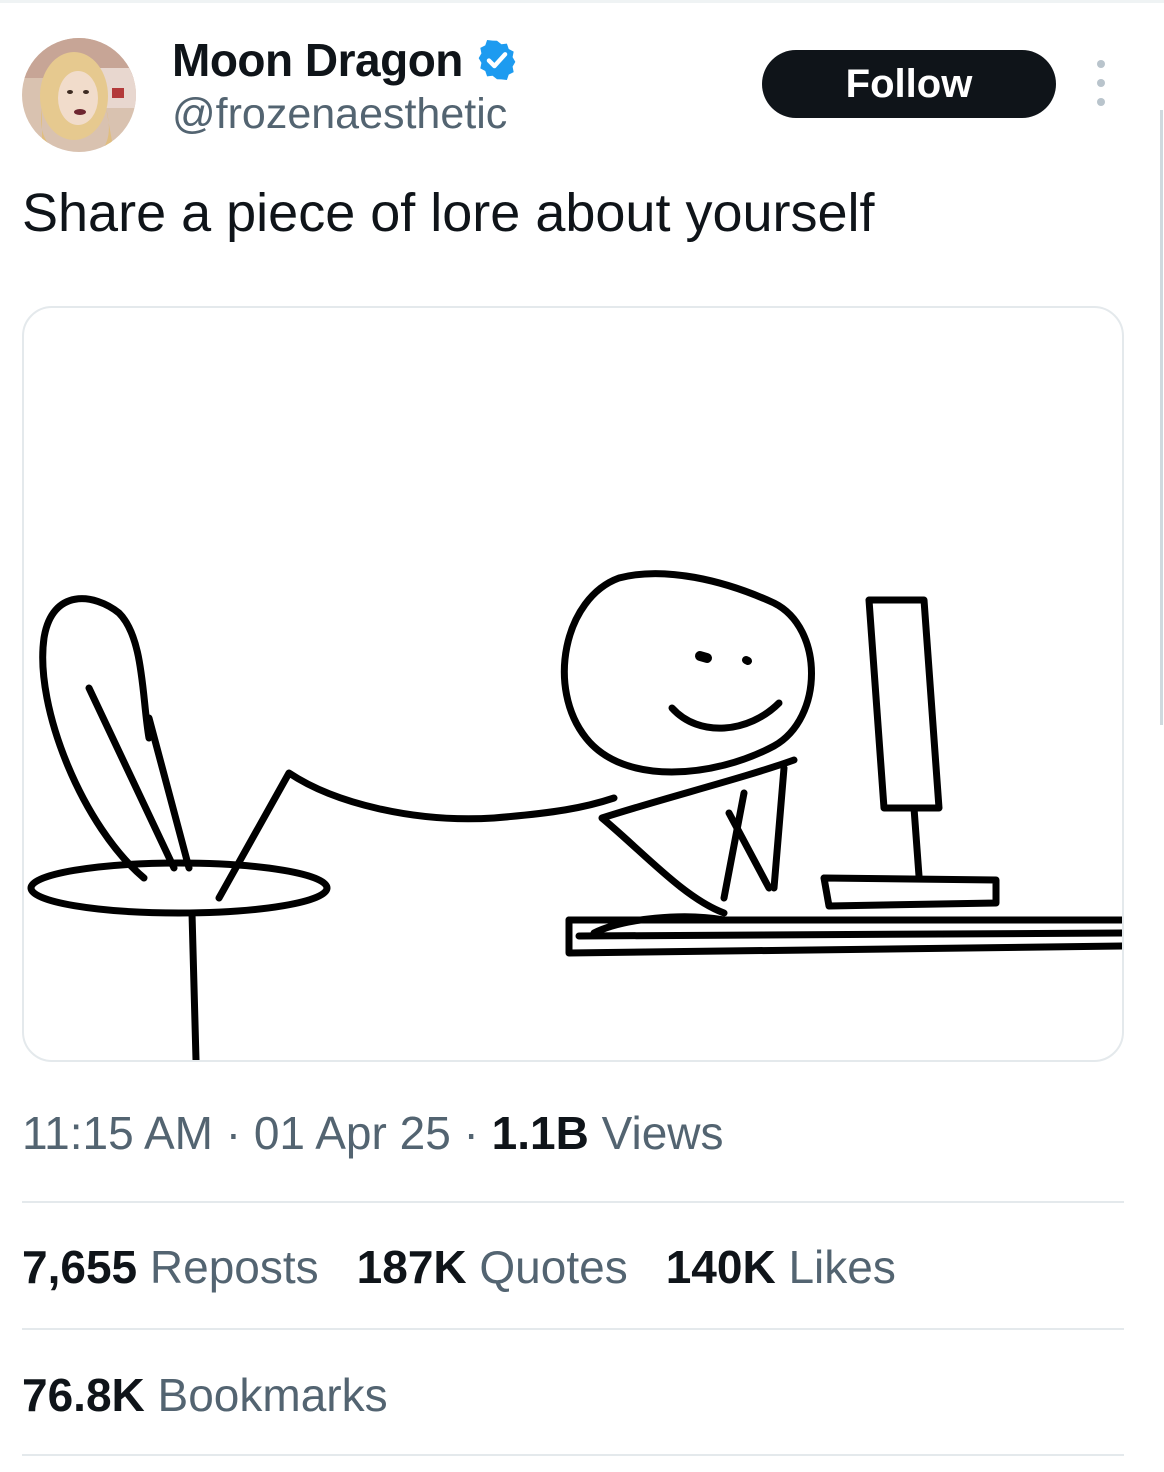  What do you see at coordinates (234, 1267) in the screenshot?
I see `reposts-label: Reposts` at bounding box center [234, 1267].